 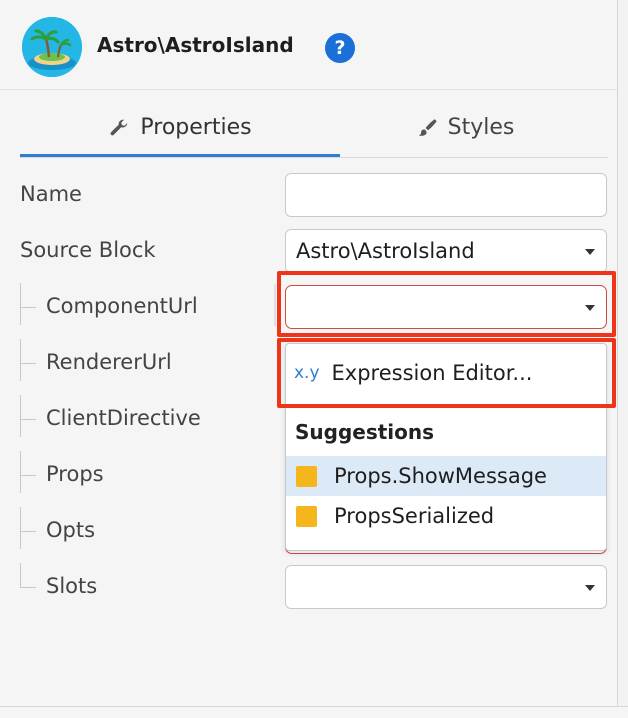 I want to click on props-label: Props, so click(x=75, y=474).